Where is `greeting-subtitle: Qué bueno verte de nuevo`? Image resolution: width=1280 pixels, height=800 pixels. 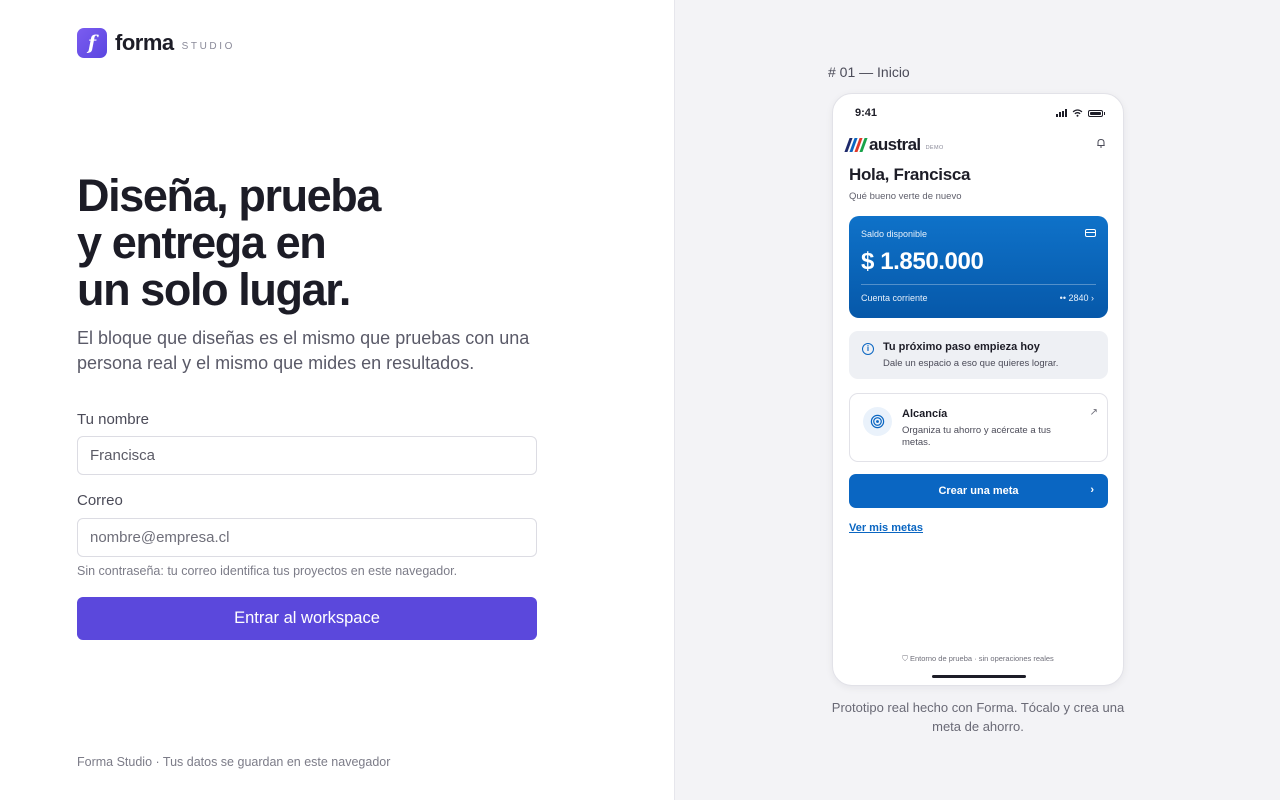
greeting-subtitle: Qué bueno verte de nuevo is located at coordinates (905, 196).